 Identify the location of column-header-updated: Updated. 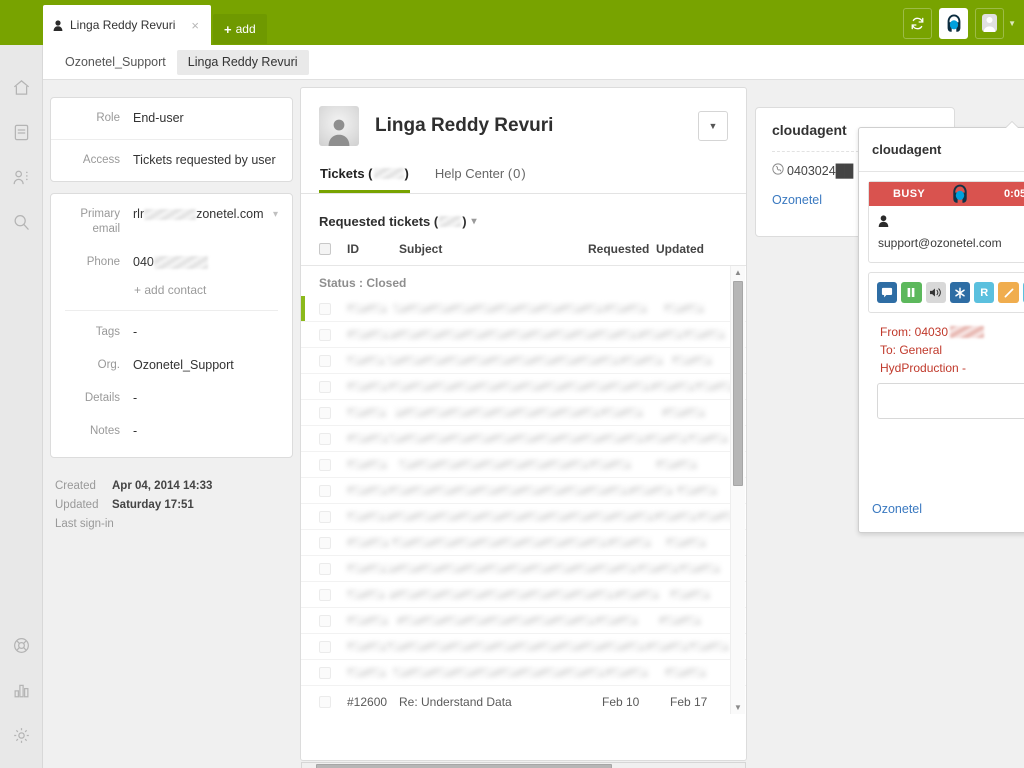
(685, 249).